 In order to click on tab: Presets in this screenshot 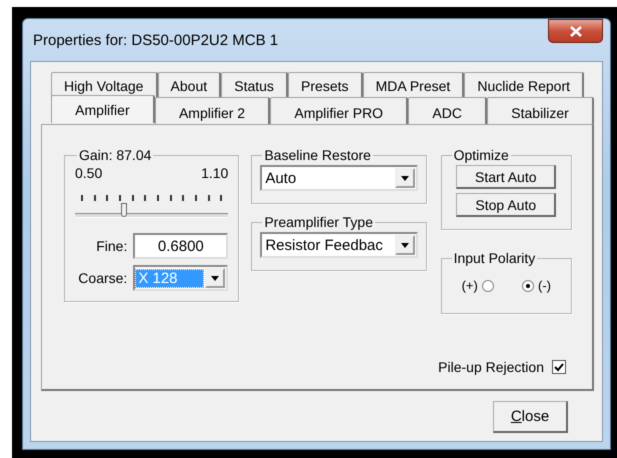, I will do `click(325, 84)`.